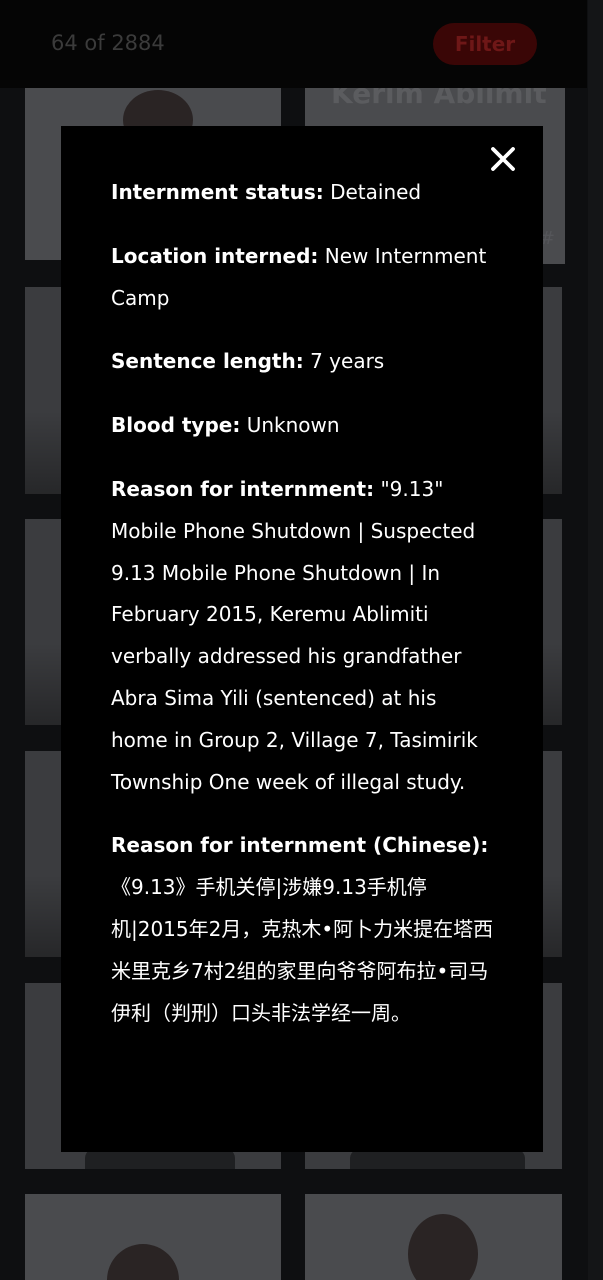  I want to click on field-label: Reason for internment:, so click(243, 488).